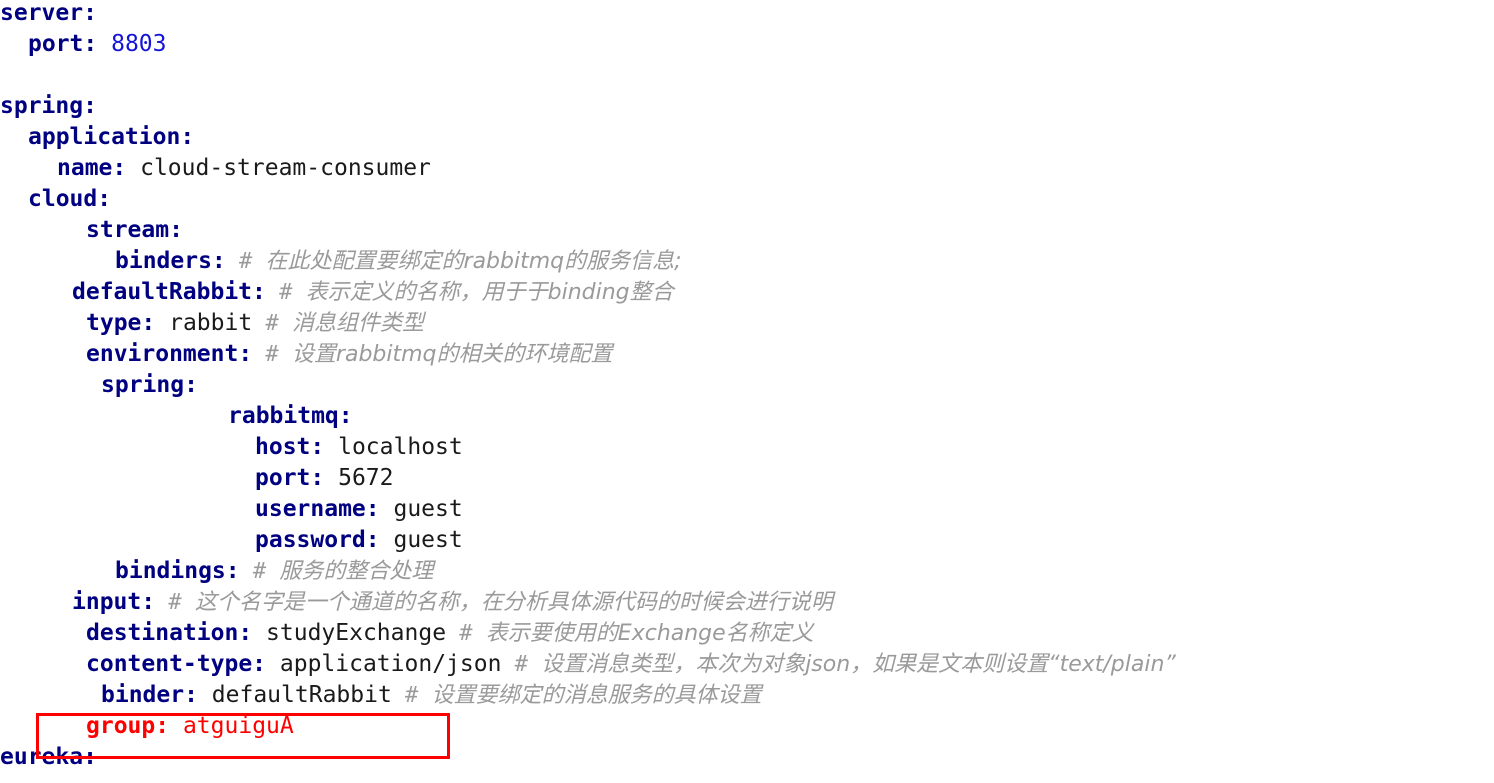  I want to click on yaml-value: 5672, so click(366, 478).